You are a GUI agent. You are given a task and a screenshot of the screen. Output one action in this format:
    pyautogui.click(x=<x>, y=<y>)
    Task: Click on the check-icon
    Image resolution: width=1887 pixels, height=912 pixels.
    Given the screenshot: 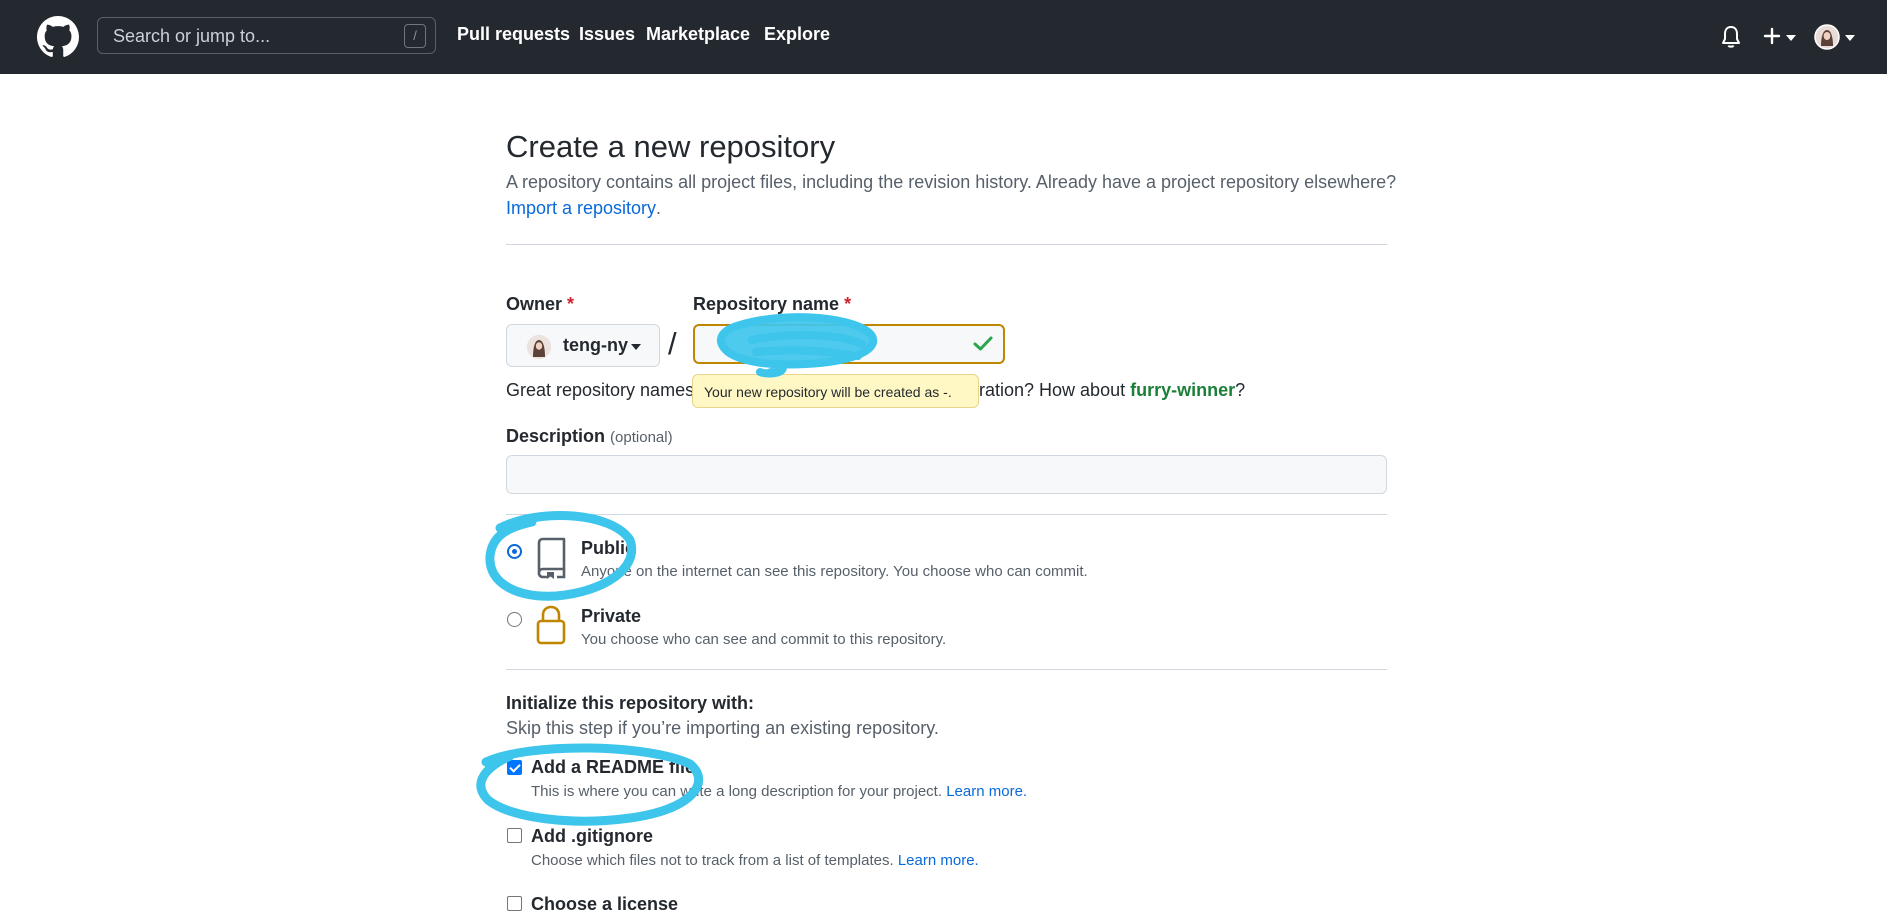 What is the action you would take?
    pyautogui.click(x=983, y=343)
    